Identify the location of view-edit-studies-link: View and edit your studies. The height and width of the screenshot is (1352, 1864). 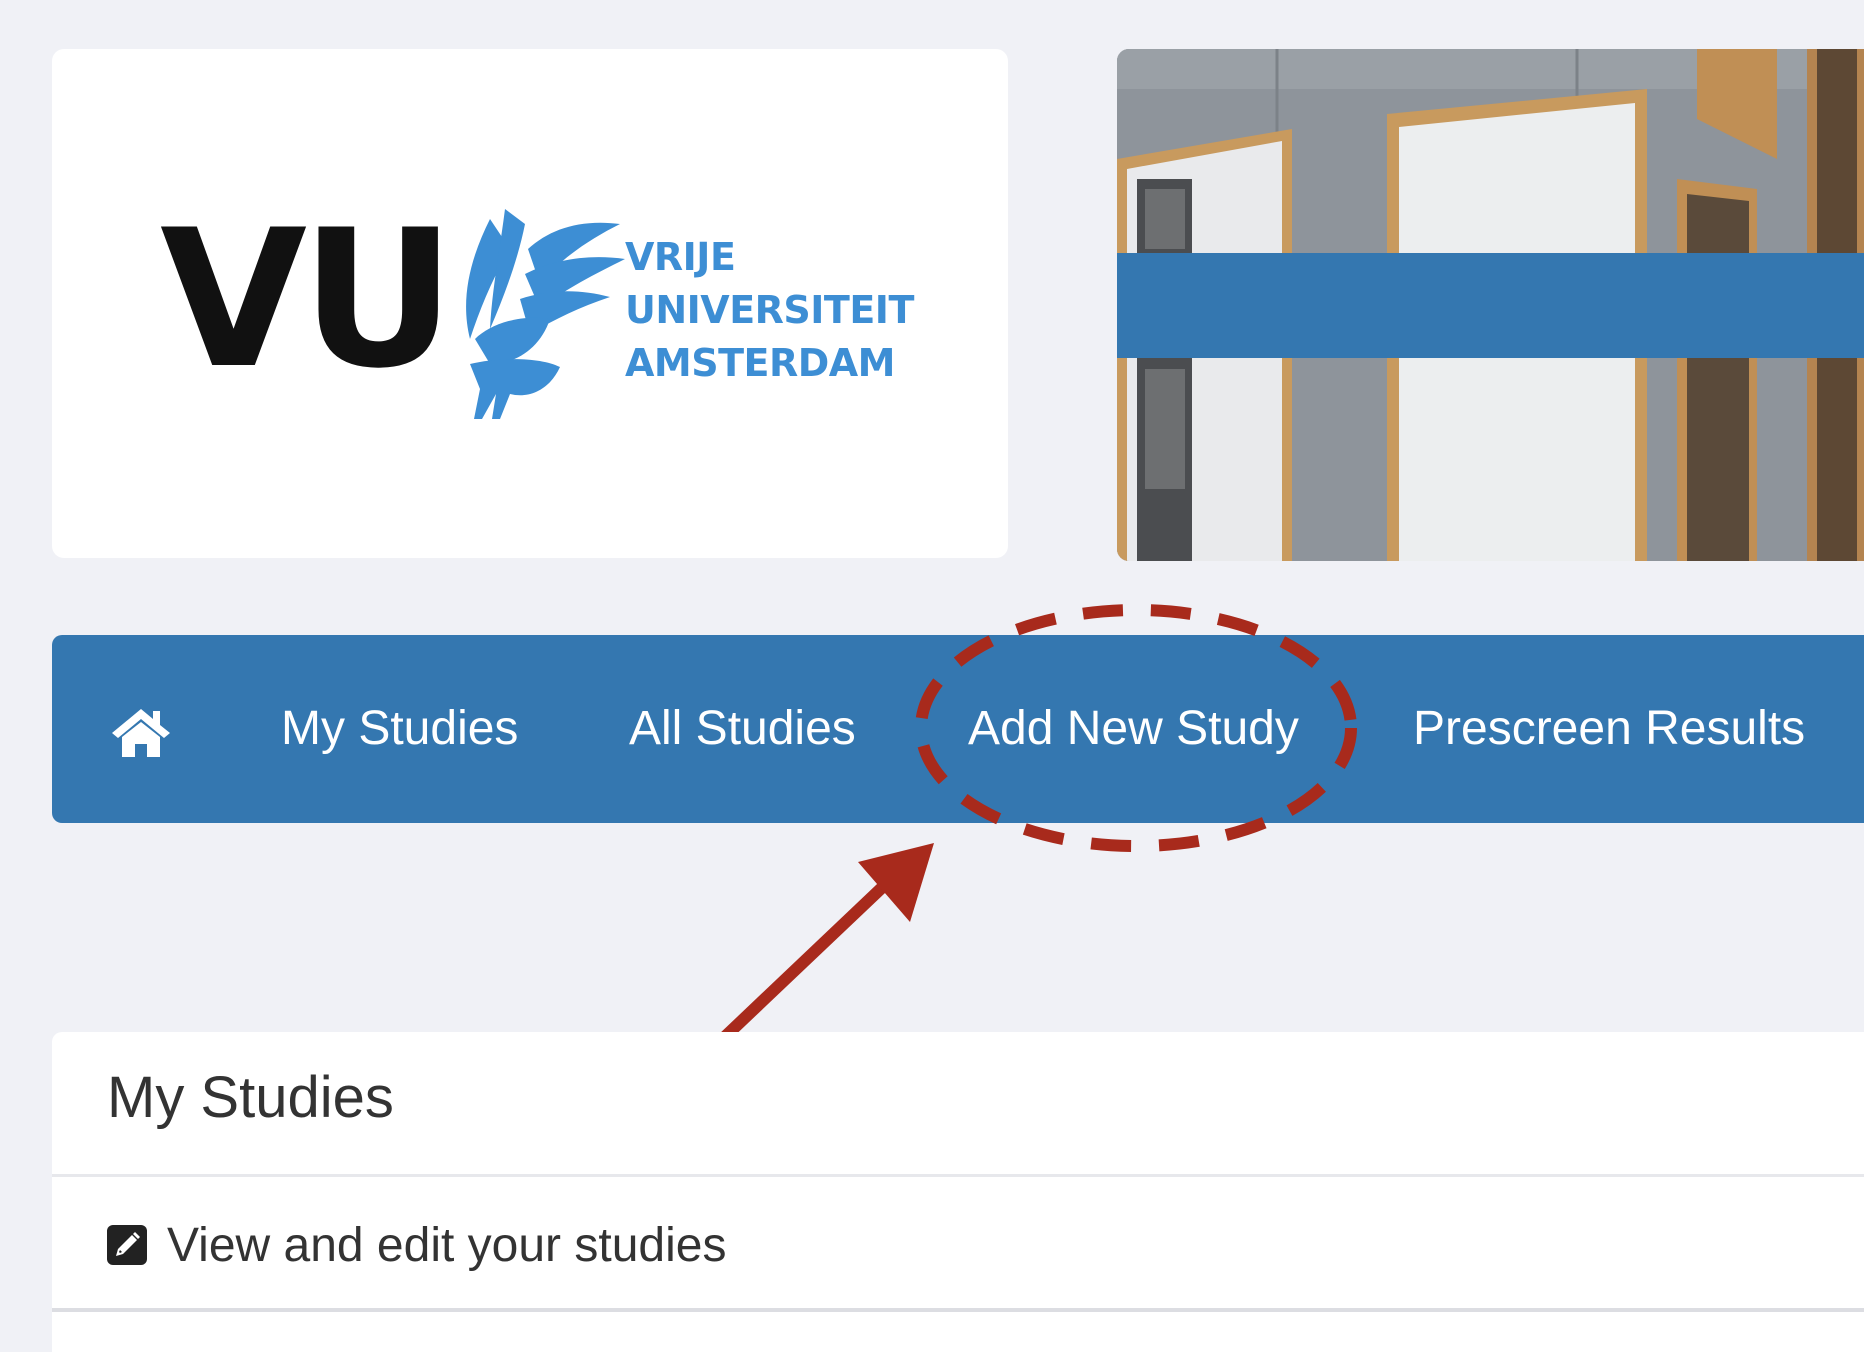
(416, 1245).